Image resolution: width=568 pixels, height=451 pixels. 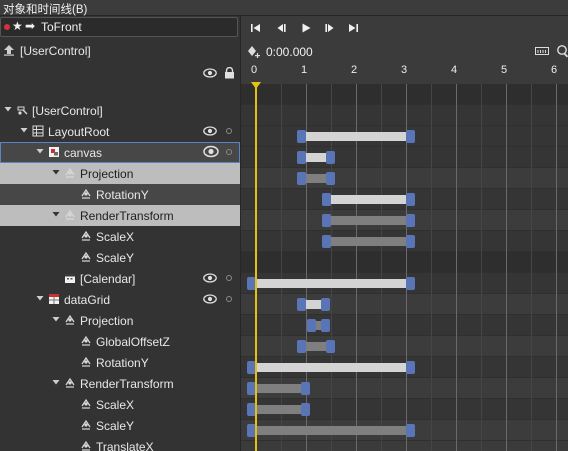 I want to click on next-frame-icon, so click(x=330, y=28).